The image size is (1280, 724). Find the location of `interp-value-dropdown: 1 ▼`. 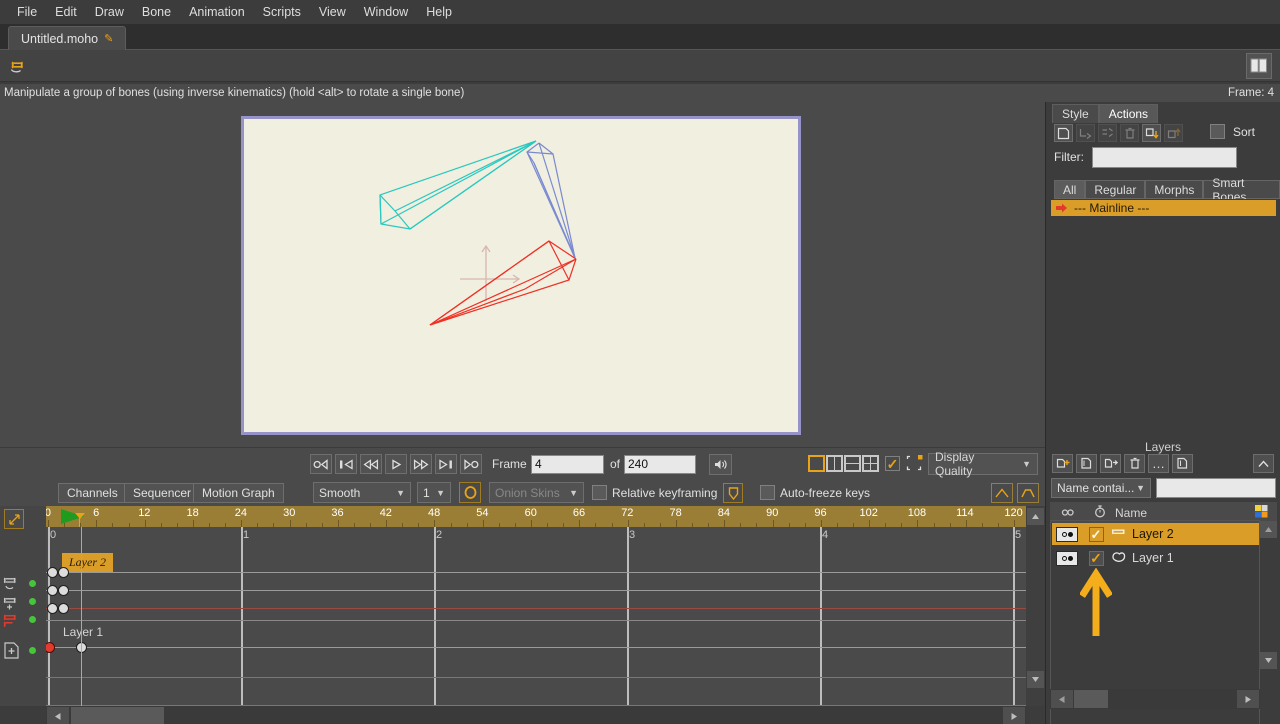

interp-value-dropdown: 1 ▼ is located at coordinates (434, 492).